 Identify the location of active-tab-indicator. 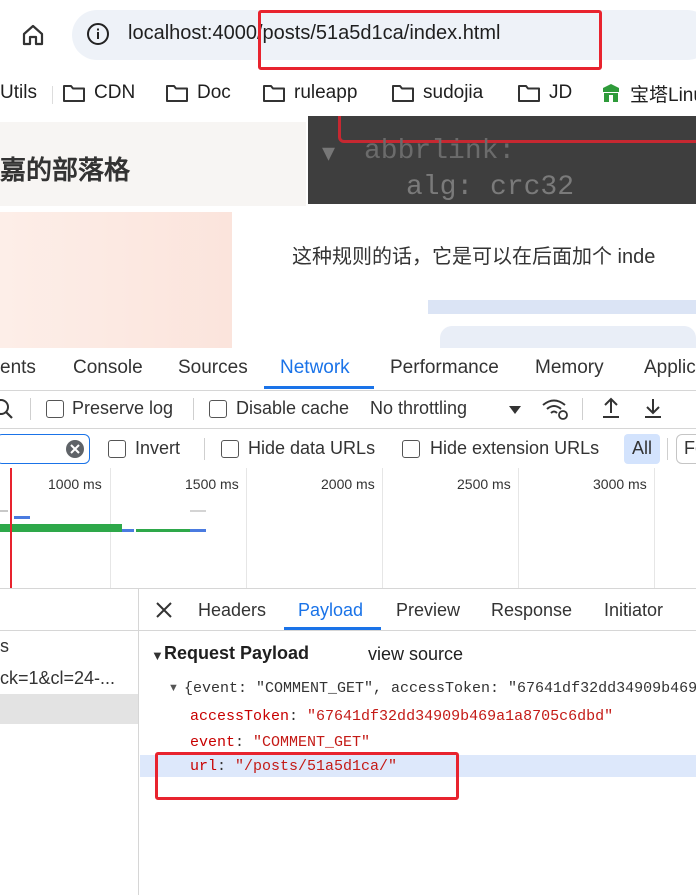
(319, 387).